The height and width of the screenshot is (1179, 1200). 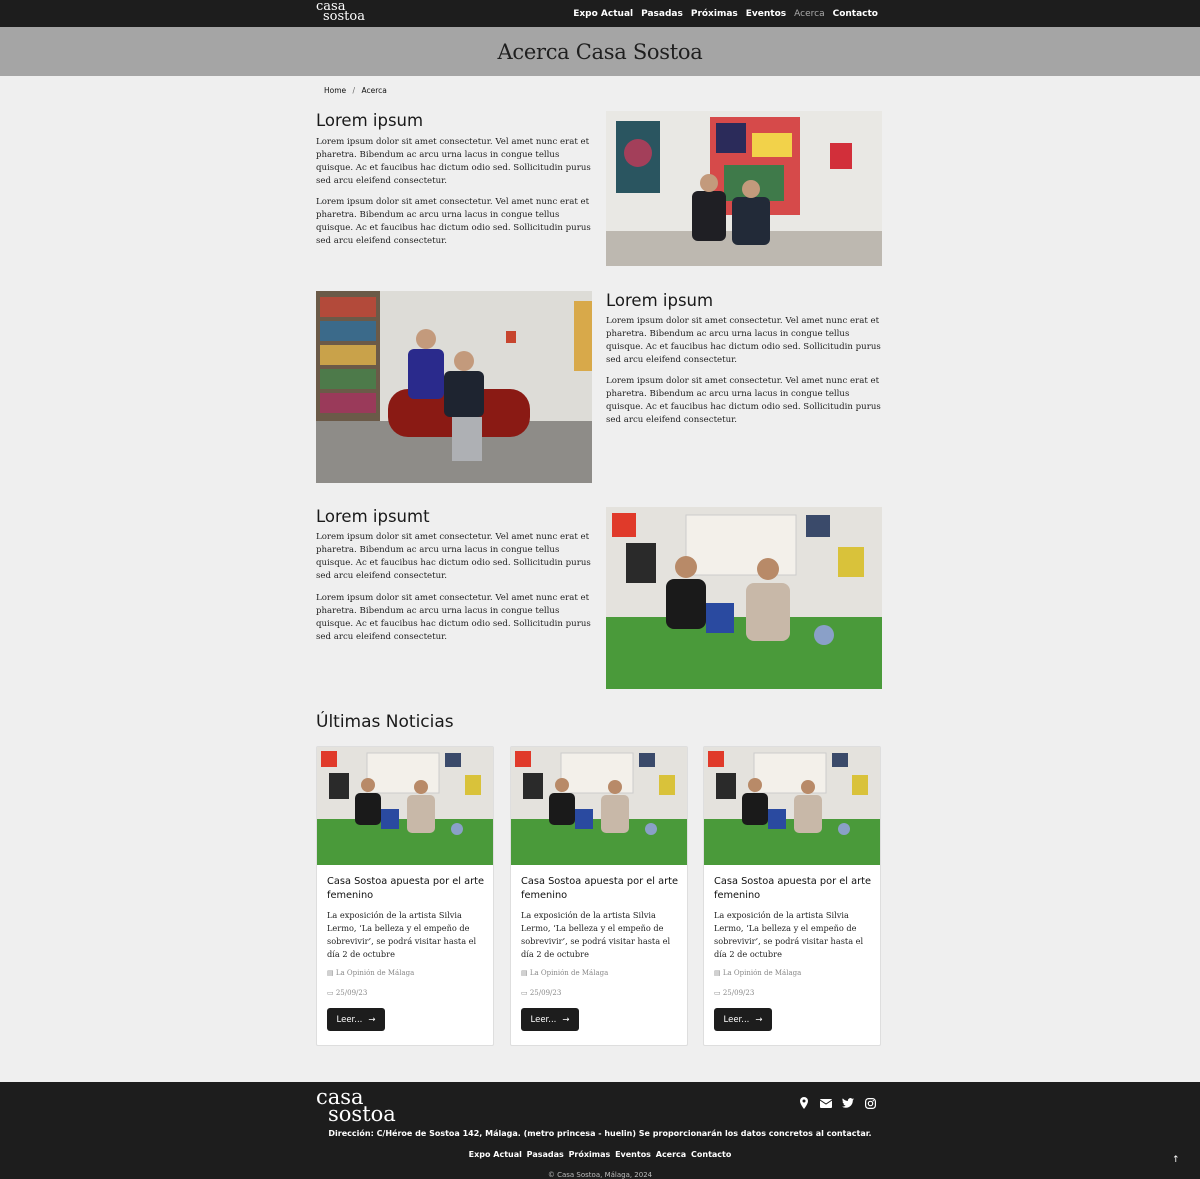 I want to click on section-1-title: Lorem ipsum, so click(x=370, y=120).